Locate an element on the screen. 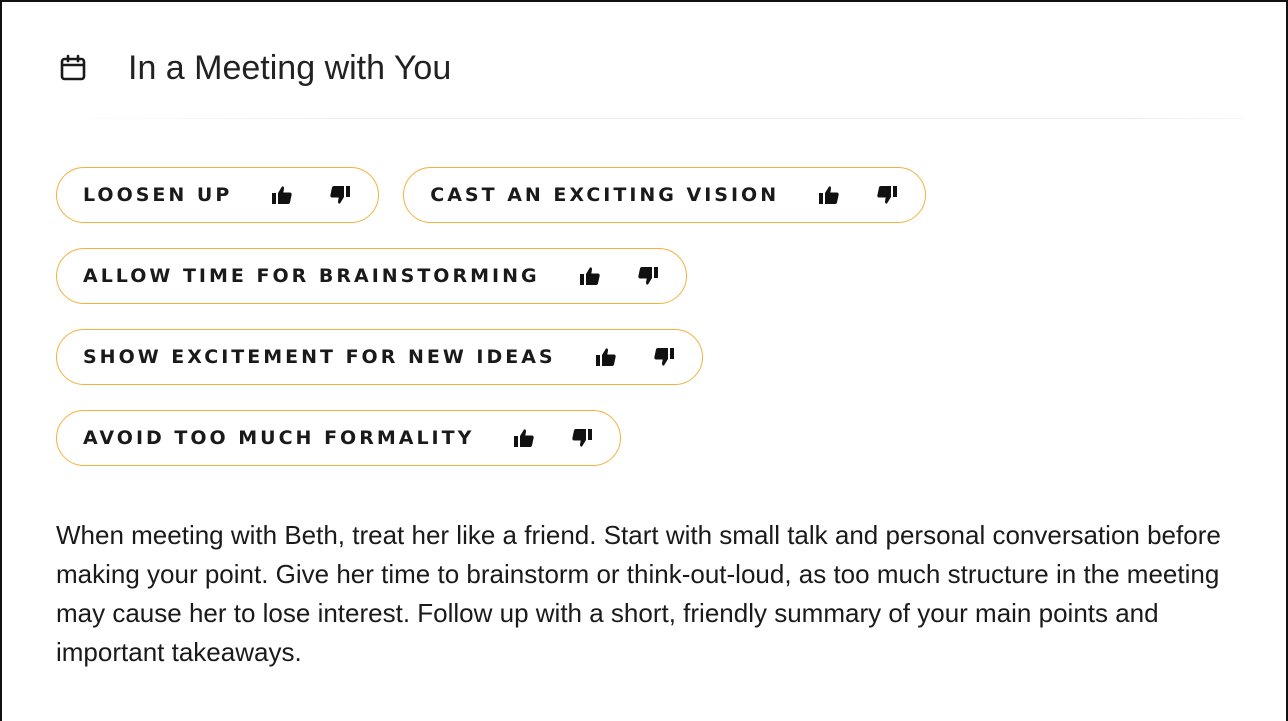 Image resolution: width=1288 pixels, height=721 pixels. tip-pill-excitement: SHOW EXCITEMENT FOR NEW IDEAS is located at coordinates (379, 357).